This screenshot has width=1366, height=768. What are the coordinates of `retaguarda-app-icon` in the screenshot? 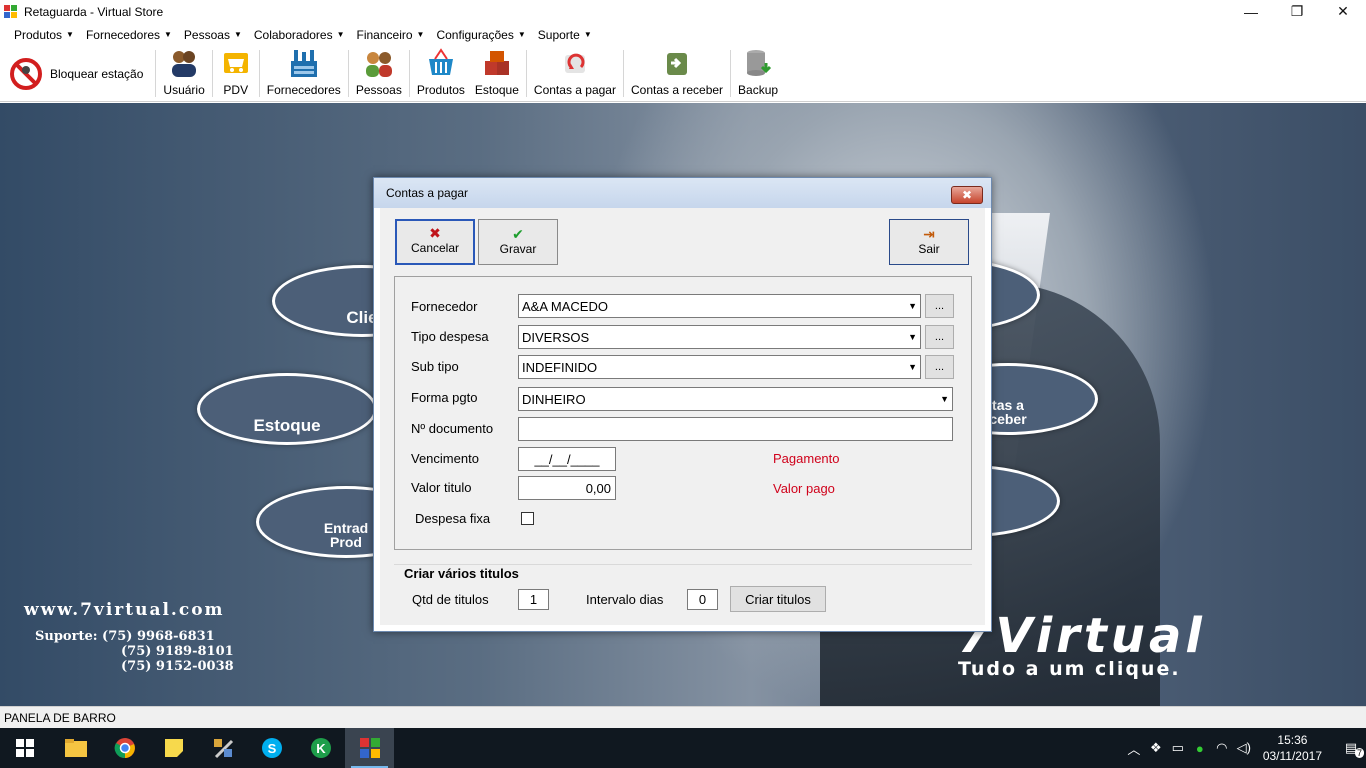 It's located at (369, 748).